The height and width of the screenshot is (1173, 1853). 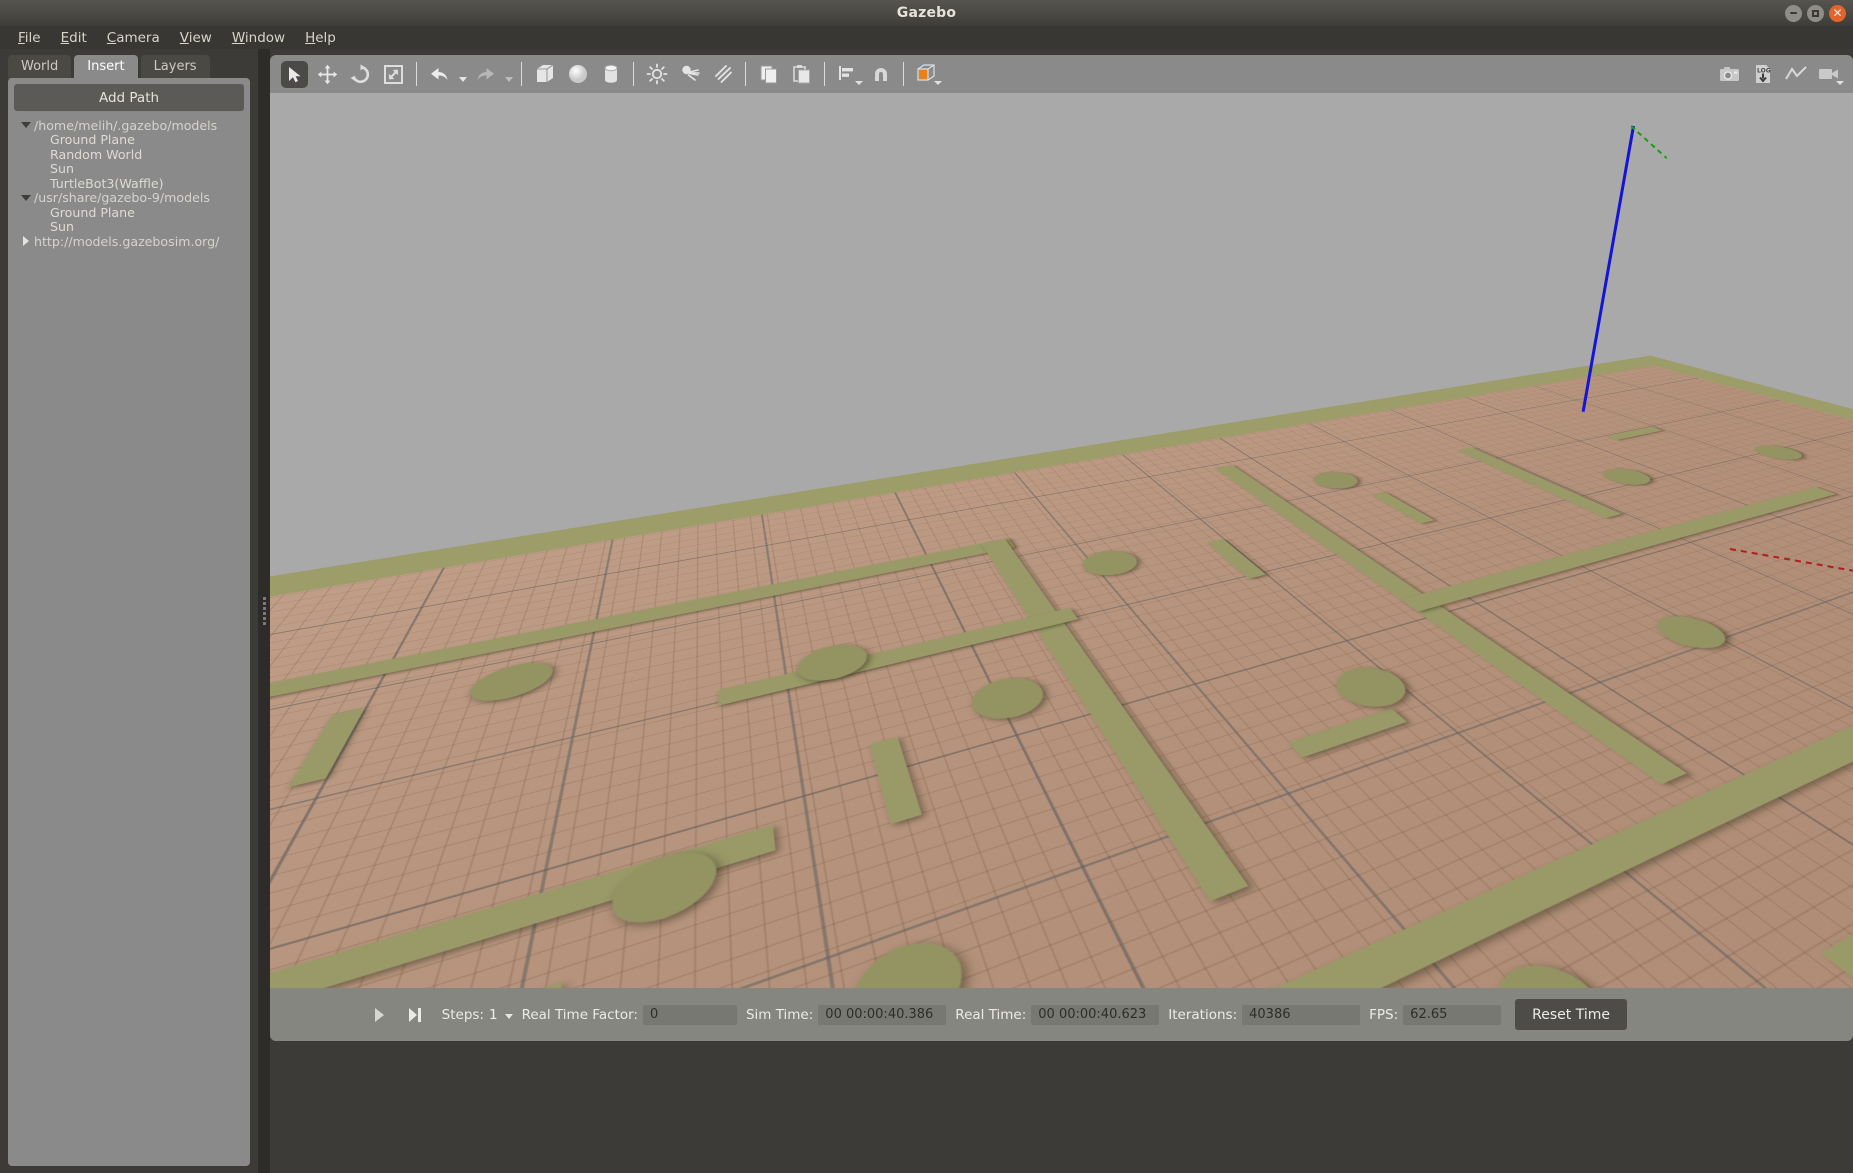 I want to click on menu-bar: File Edit Camera View Window Help, so click(x=926, y=37).